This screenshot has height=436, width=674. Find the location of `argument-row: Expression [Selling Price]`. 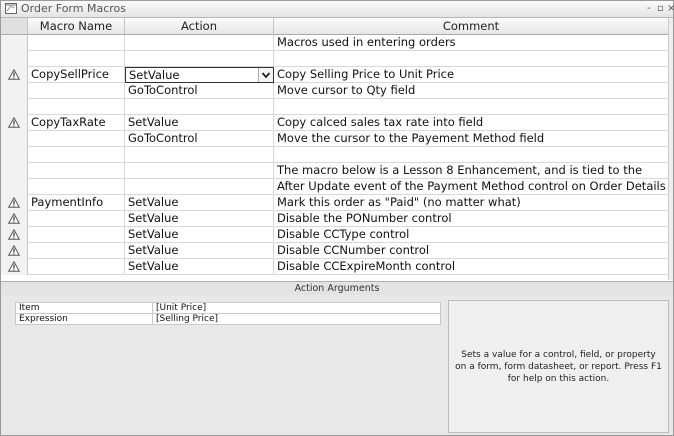

argument-row: Expression [Selling Price] is located at coordinates (228, 319).